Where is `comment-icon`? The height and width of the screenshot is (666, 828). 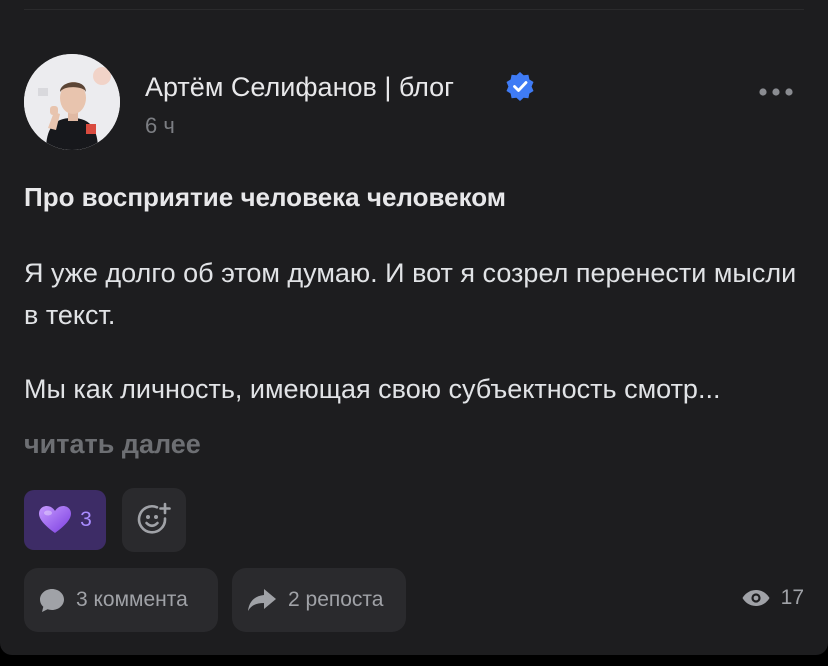
comment-icon is located at coordinates (52, 600).